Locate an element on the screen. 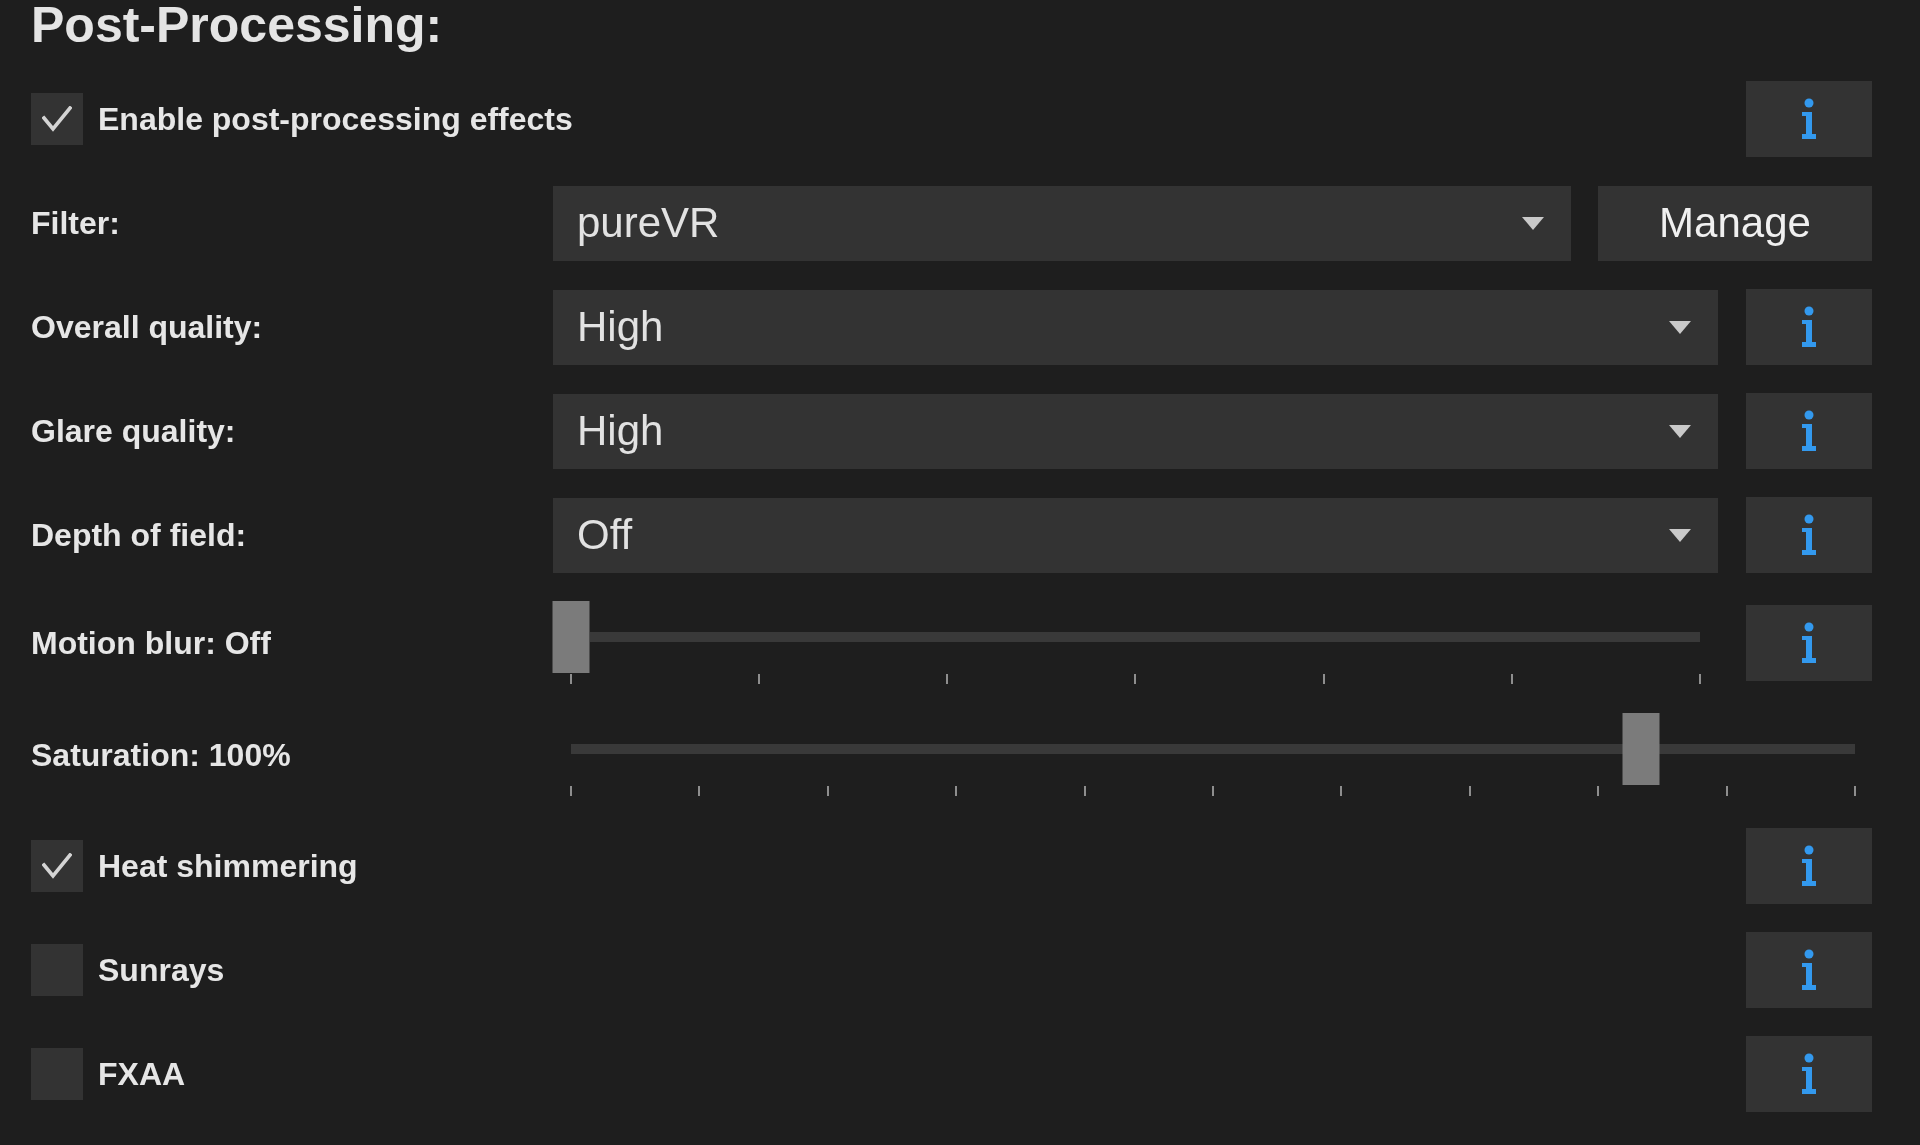  dropdown: pureVR is located at coordinates (1062, 223).